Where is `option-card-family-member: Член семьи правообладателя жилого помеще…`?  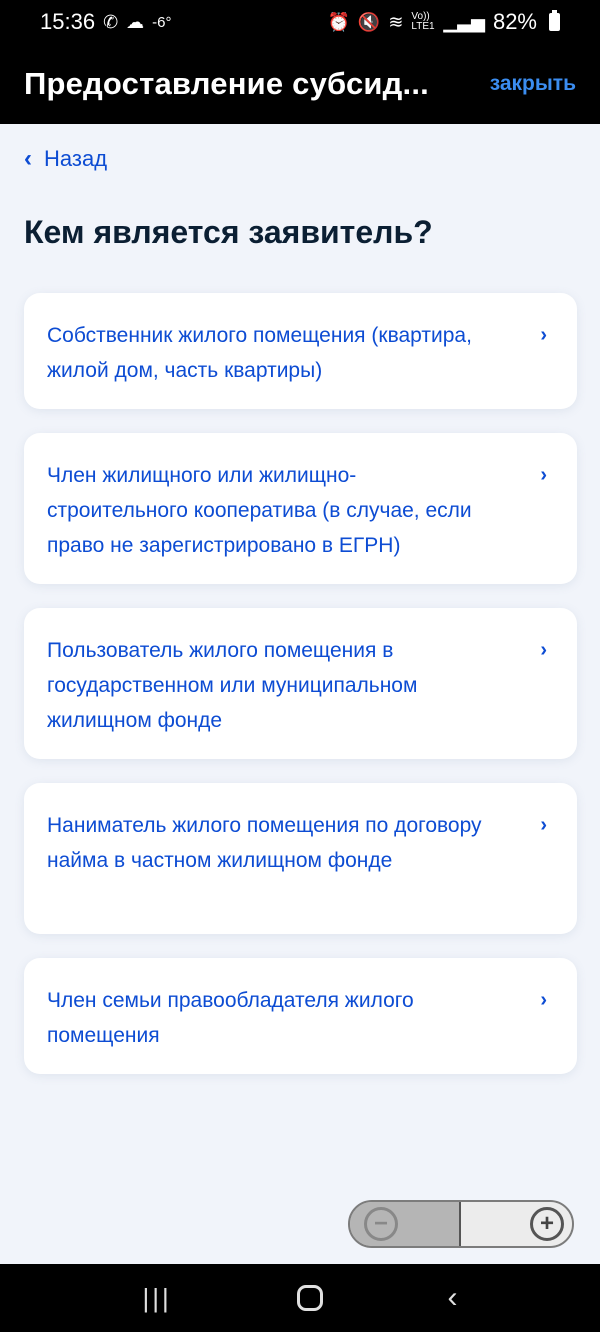 option-card-family-member: Член семьи правообладателя жилого помеще… is located at coordinates (300, 1016).